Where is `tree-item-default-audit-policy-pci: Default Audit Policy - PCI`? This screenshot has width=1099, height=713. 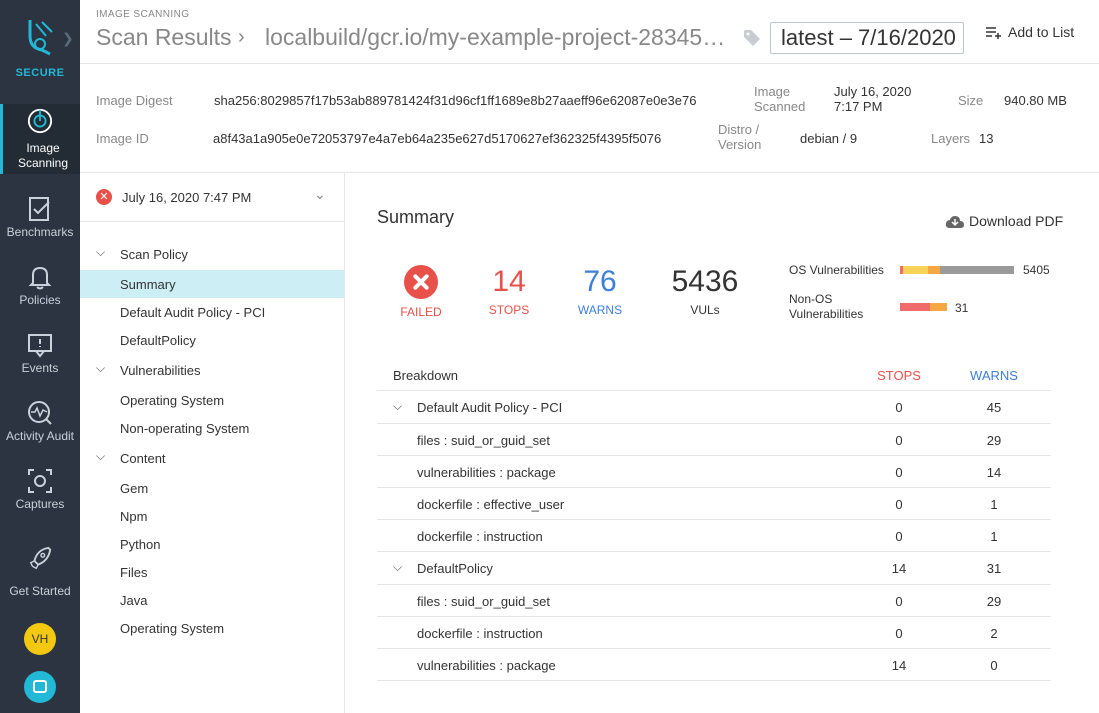 tree-item-default-audit-policy-pci: Default Audit Policy - PCI is located at coordinates (212, 312).